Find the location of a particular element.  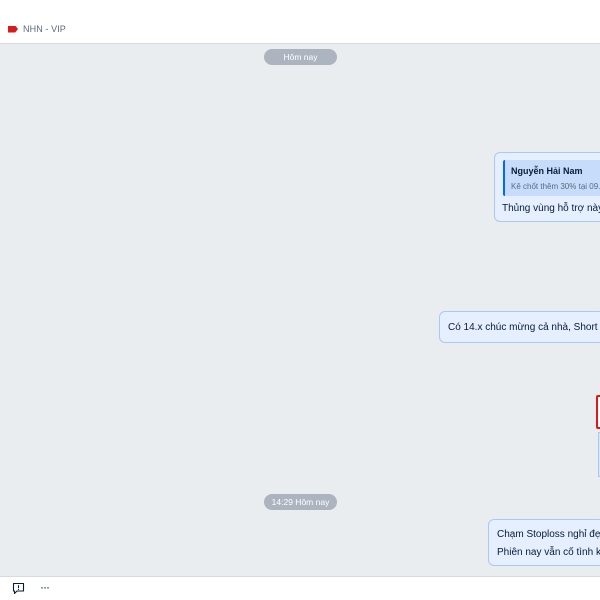

image-message-thumbnail is located at coordinates (598, 412).